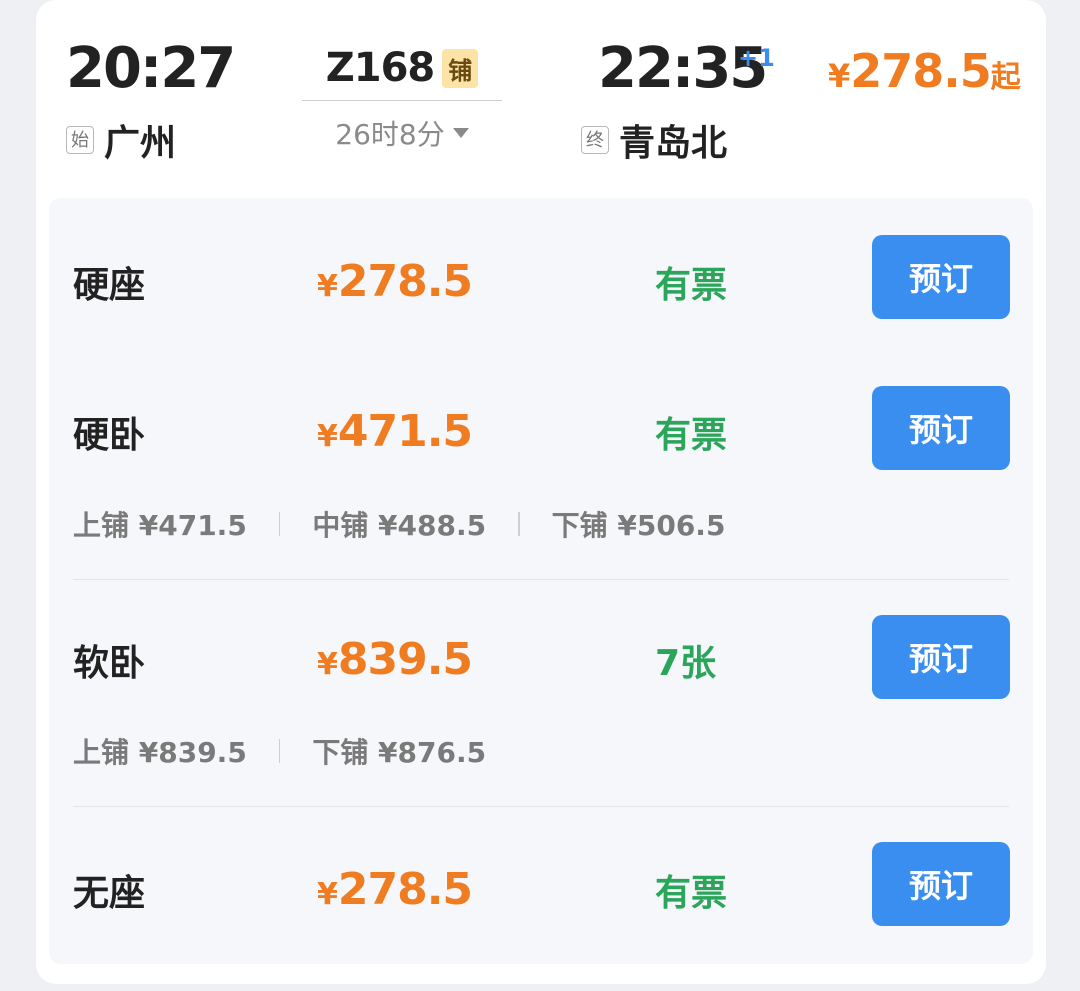  What do you see at coordinates (380, 68) in the screenshot?
I see `train-number: Z168` at bounding box center [380, 68].